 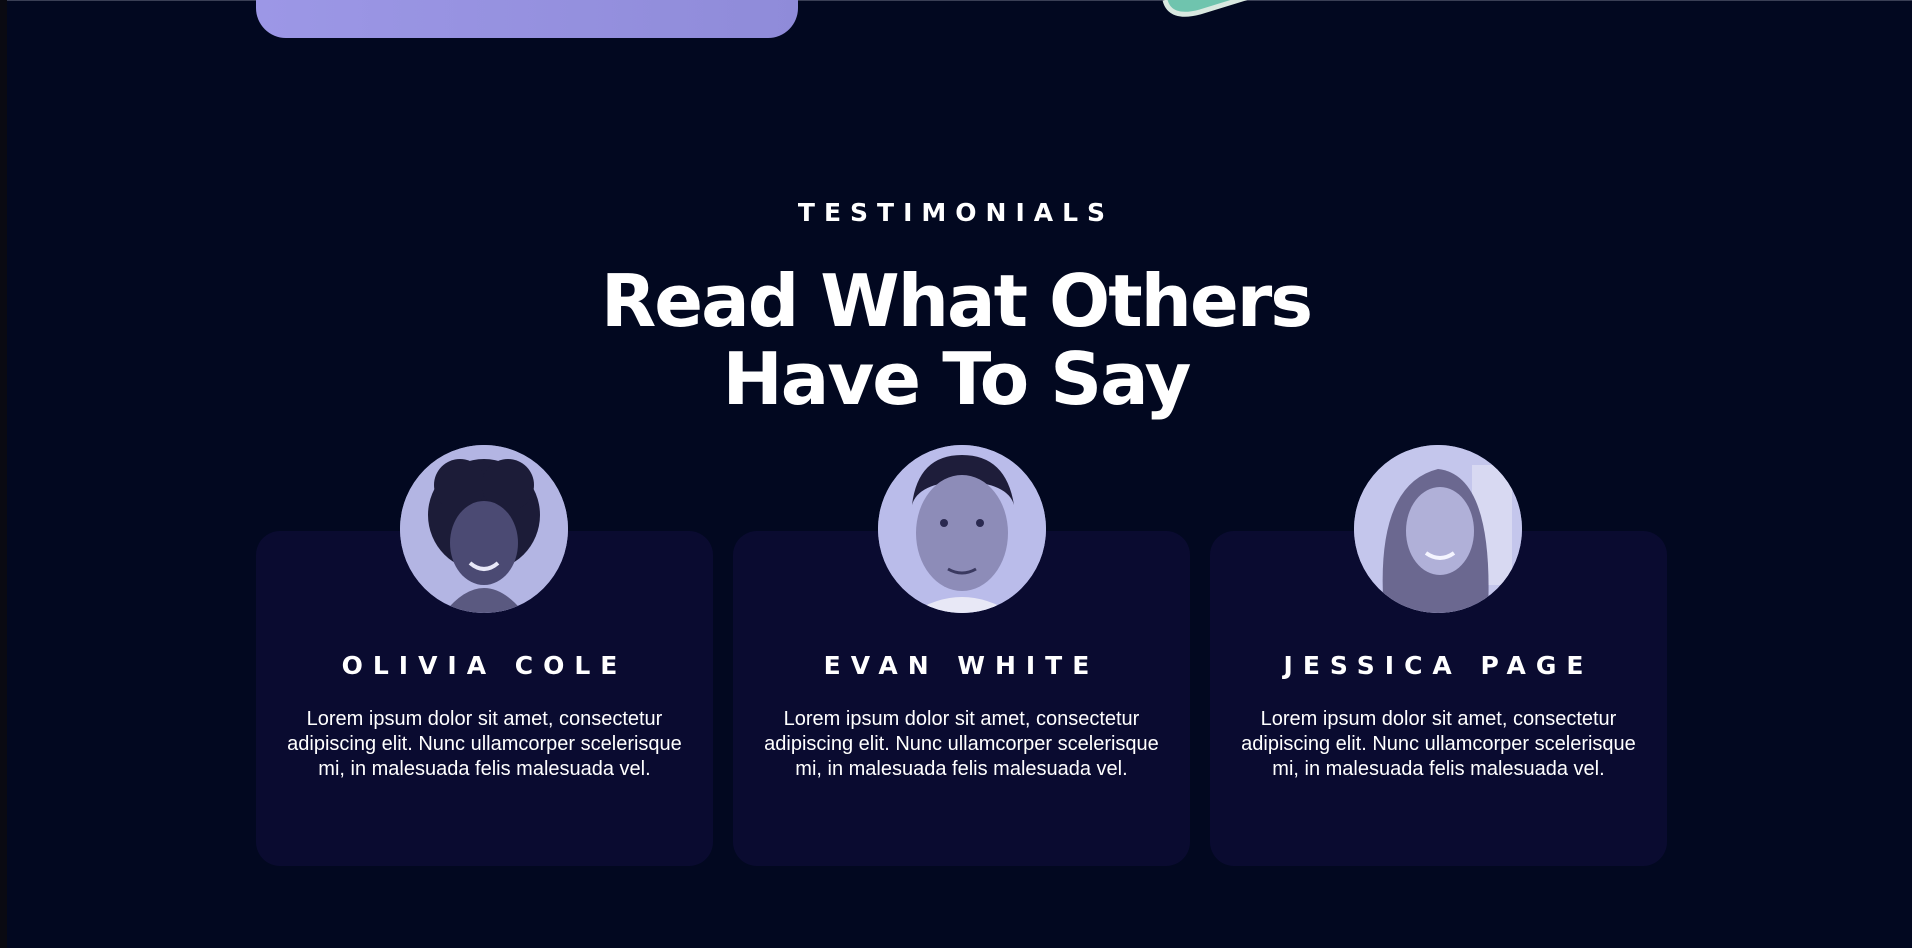 I want to click on headline-line-1: Read What Others, so click(x=956, y=301).